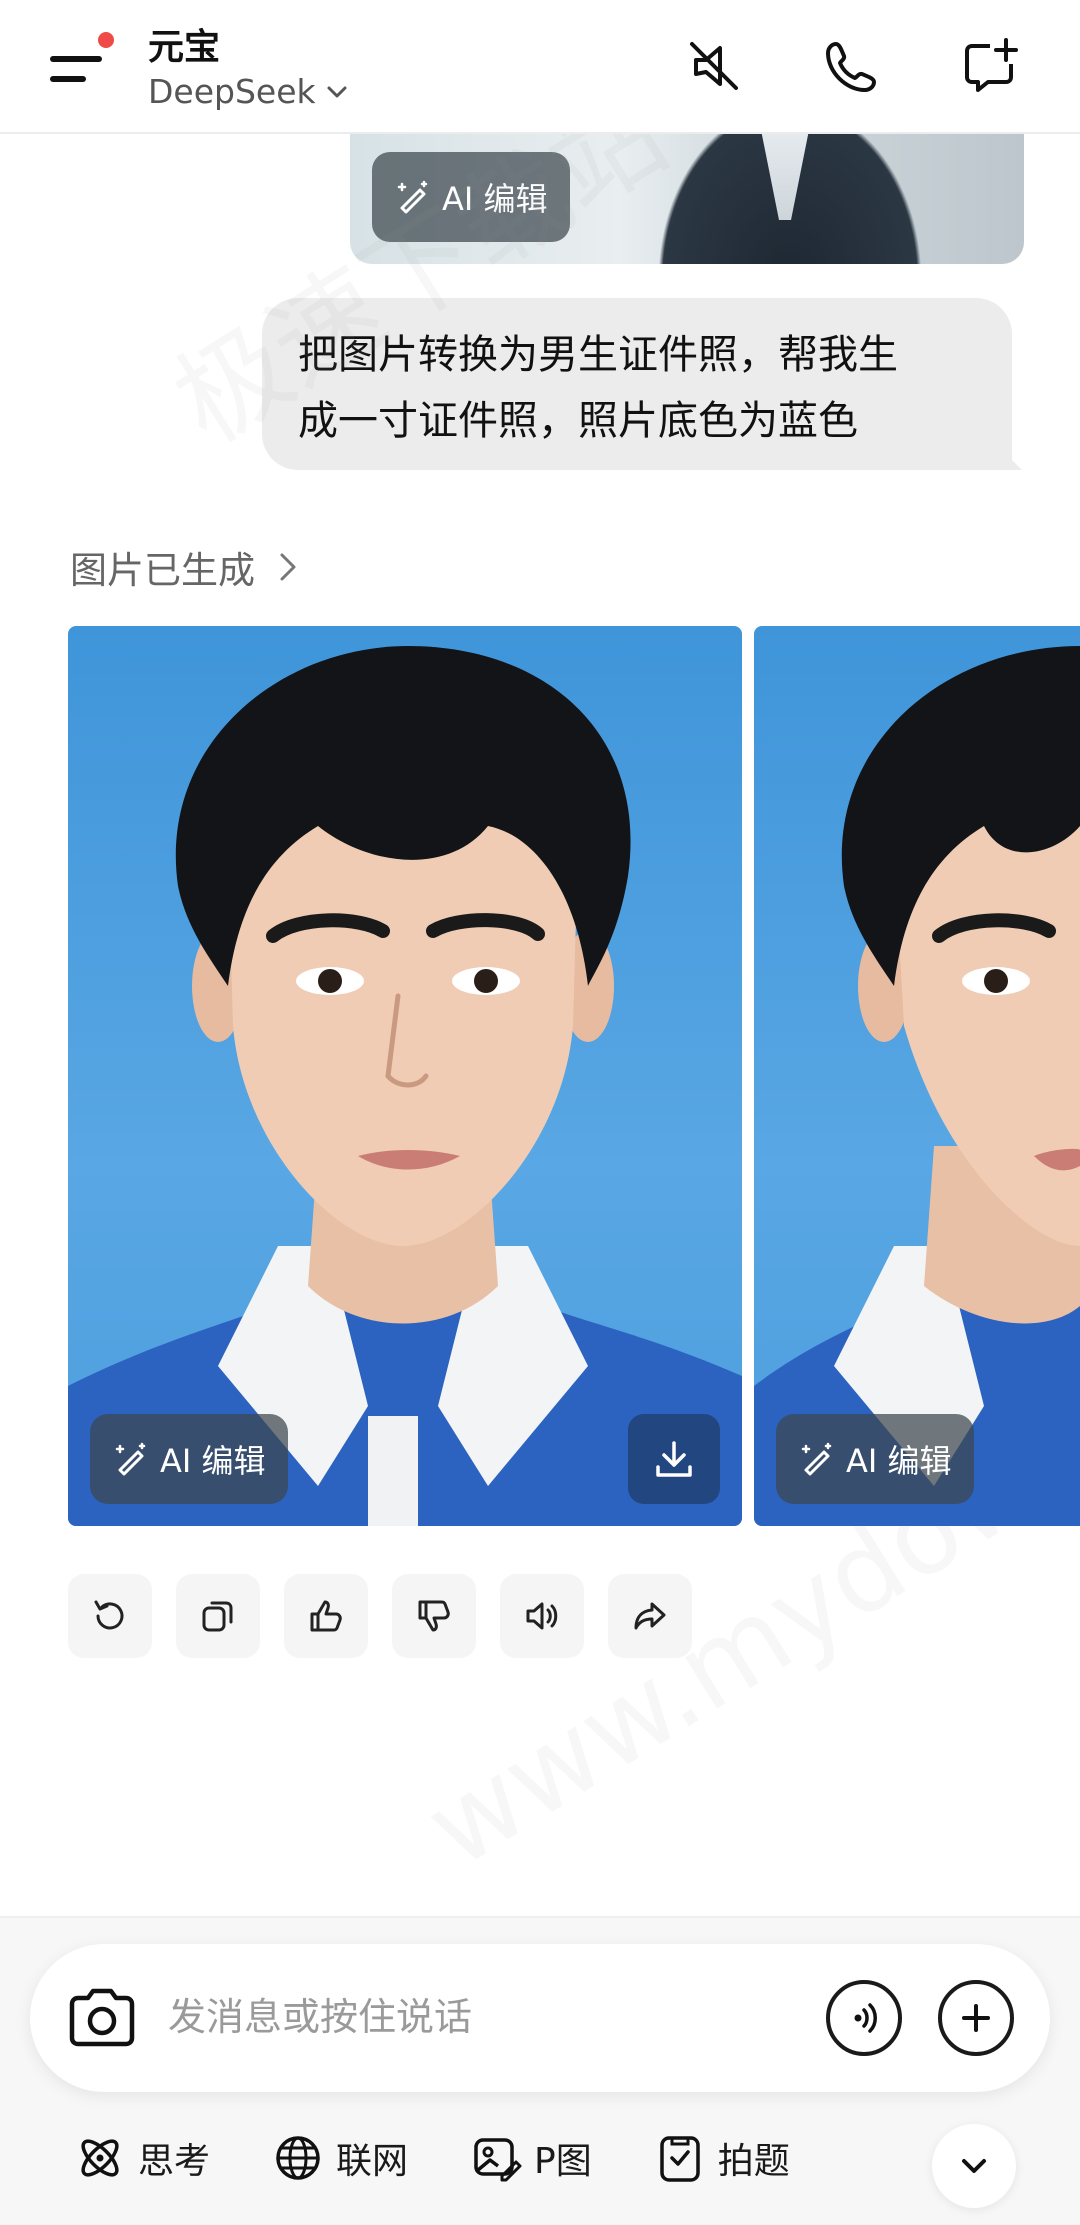  I want to click on chevron-right-icon, so click(288, 567).